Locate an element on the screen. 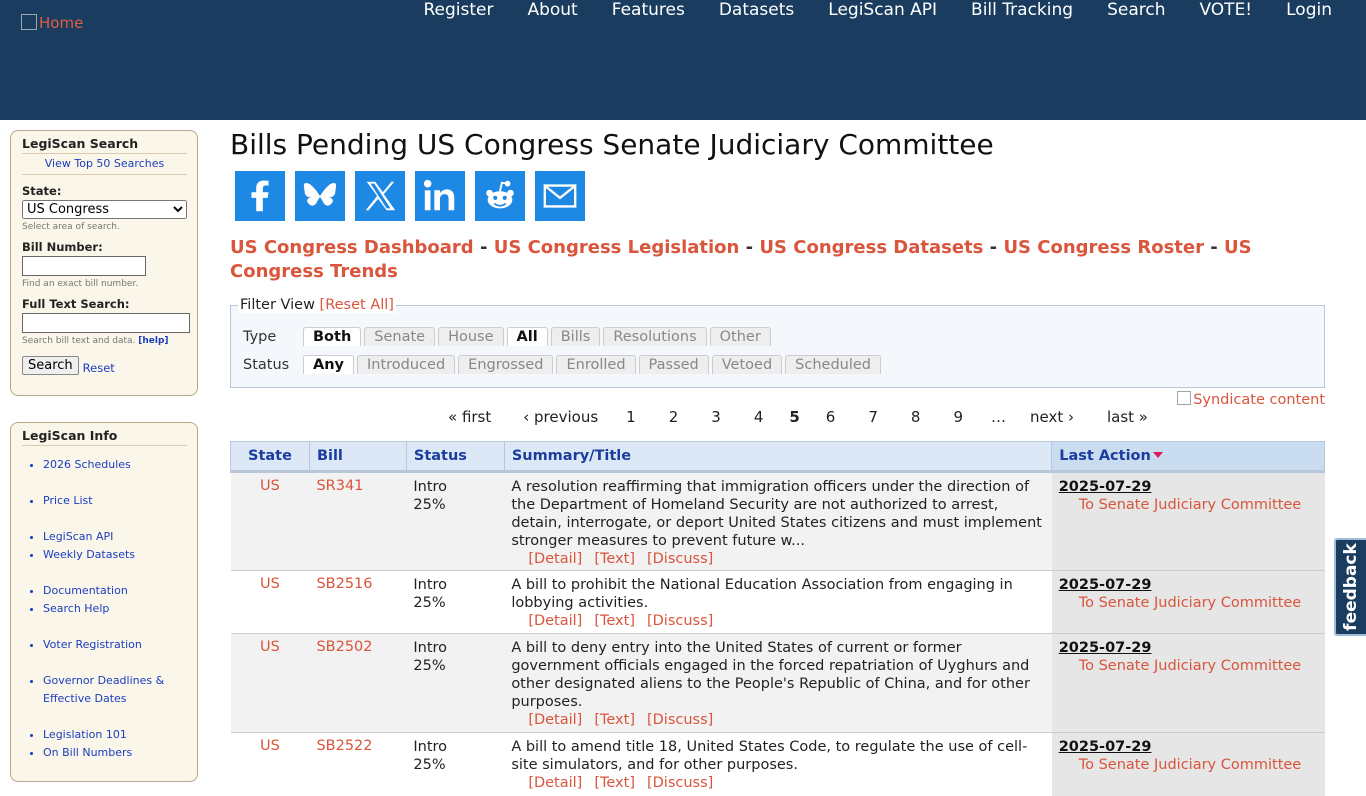  col-summary: Summary/Title is located at coordinates (778, 457).